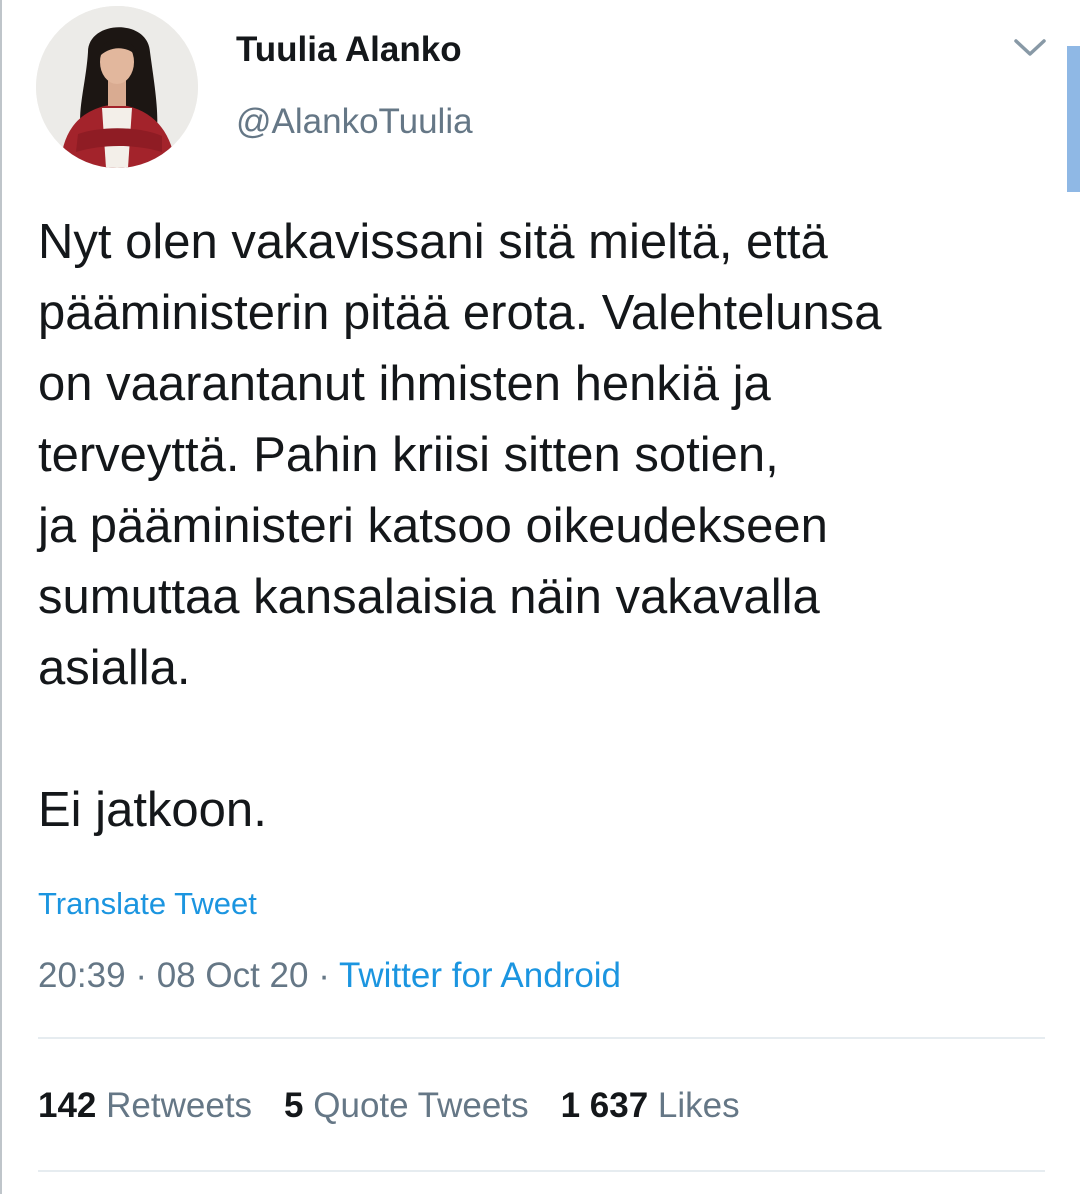 This screenshot has height=1194, width=1080. Describe the element at coordinates (147, 904) in the screenshot. I see `translate-tweet-link: Translate Tweet` at that location.